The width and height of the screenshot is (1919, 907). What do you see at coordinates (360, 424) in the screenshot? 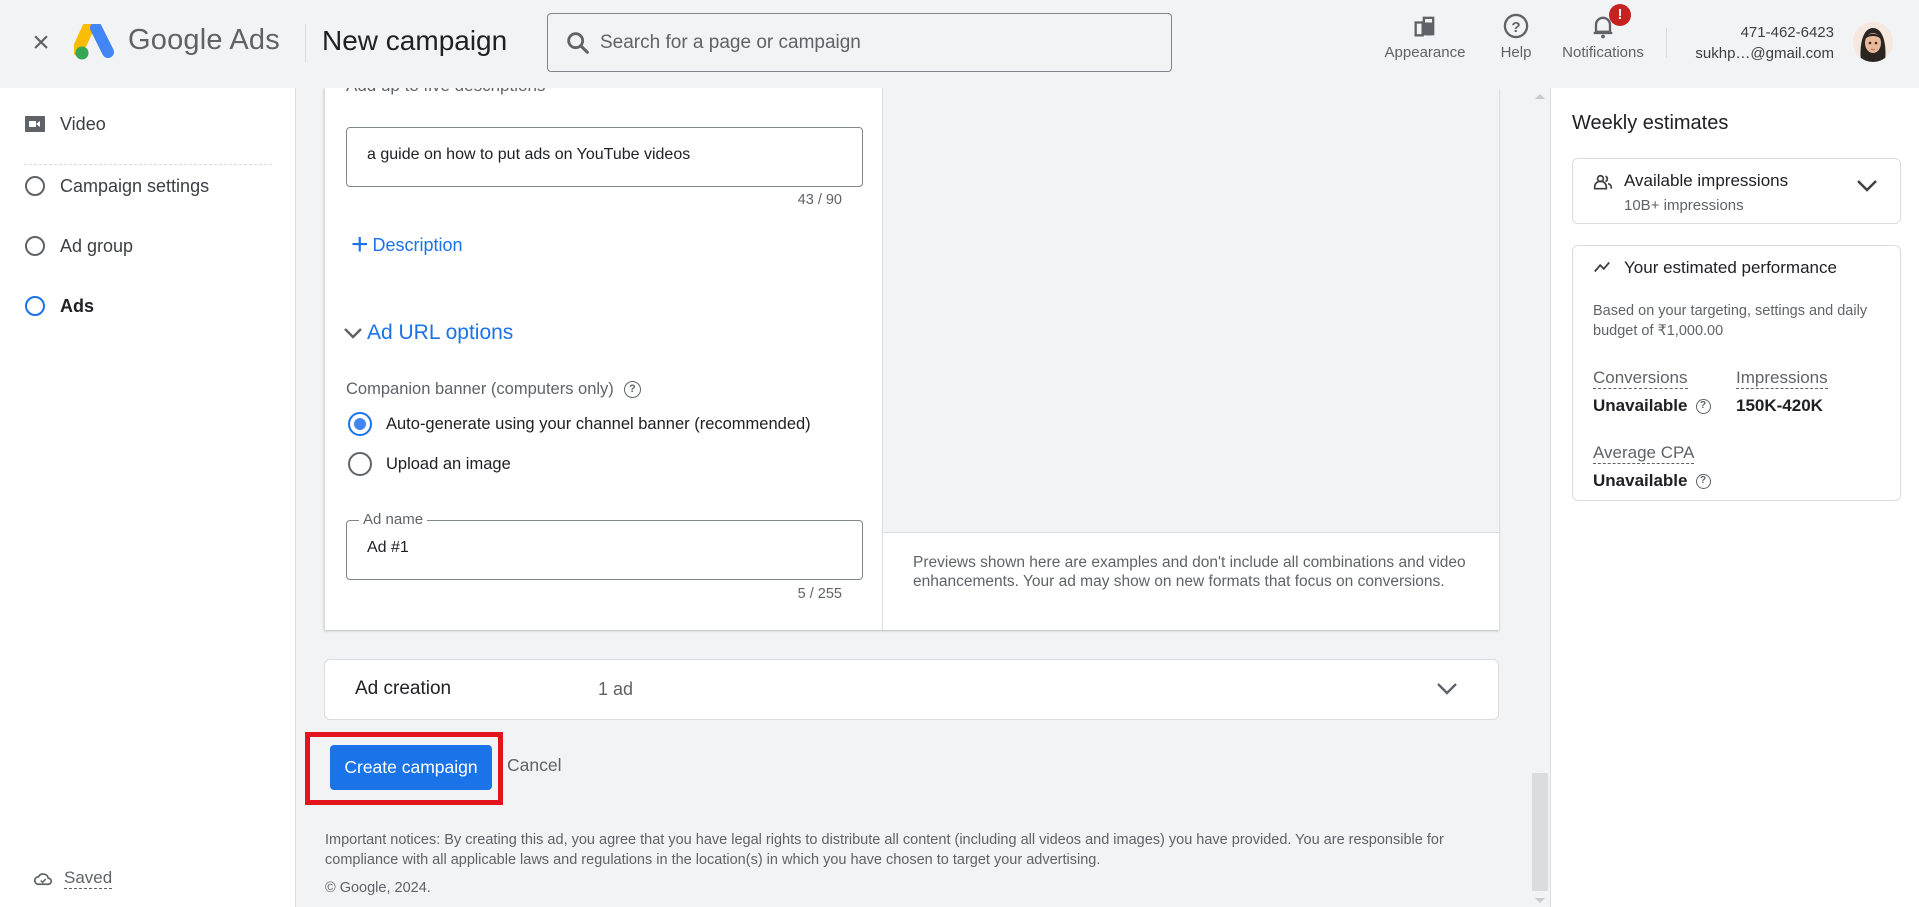
I see `radio-selected-icon` at bounding box center [360, 424].